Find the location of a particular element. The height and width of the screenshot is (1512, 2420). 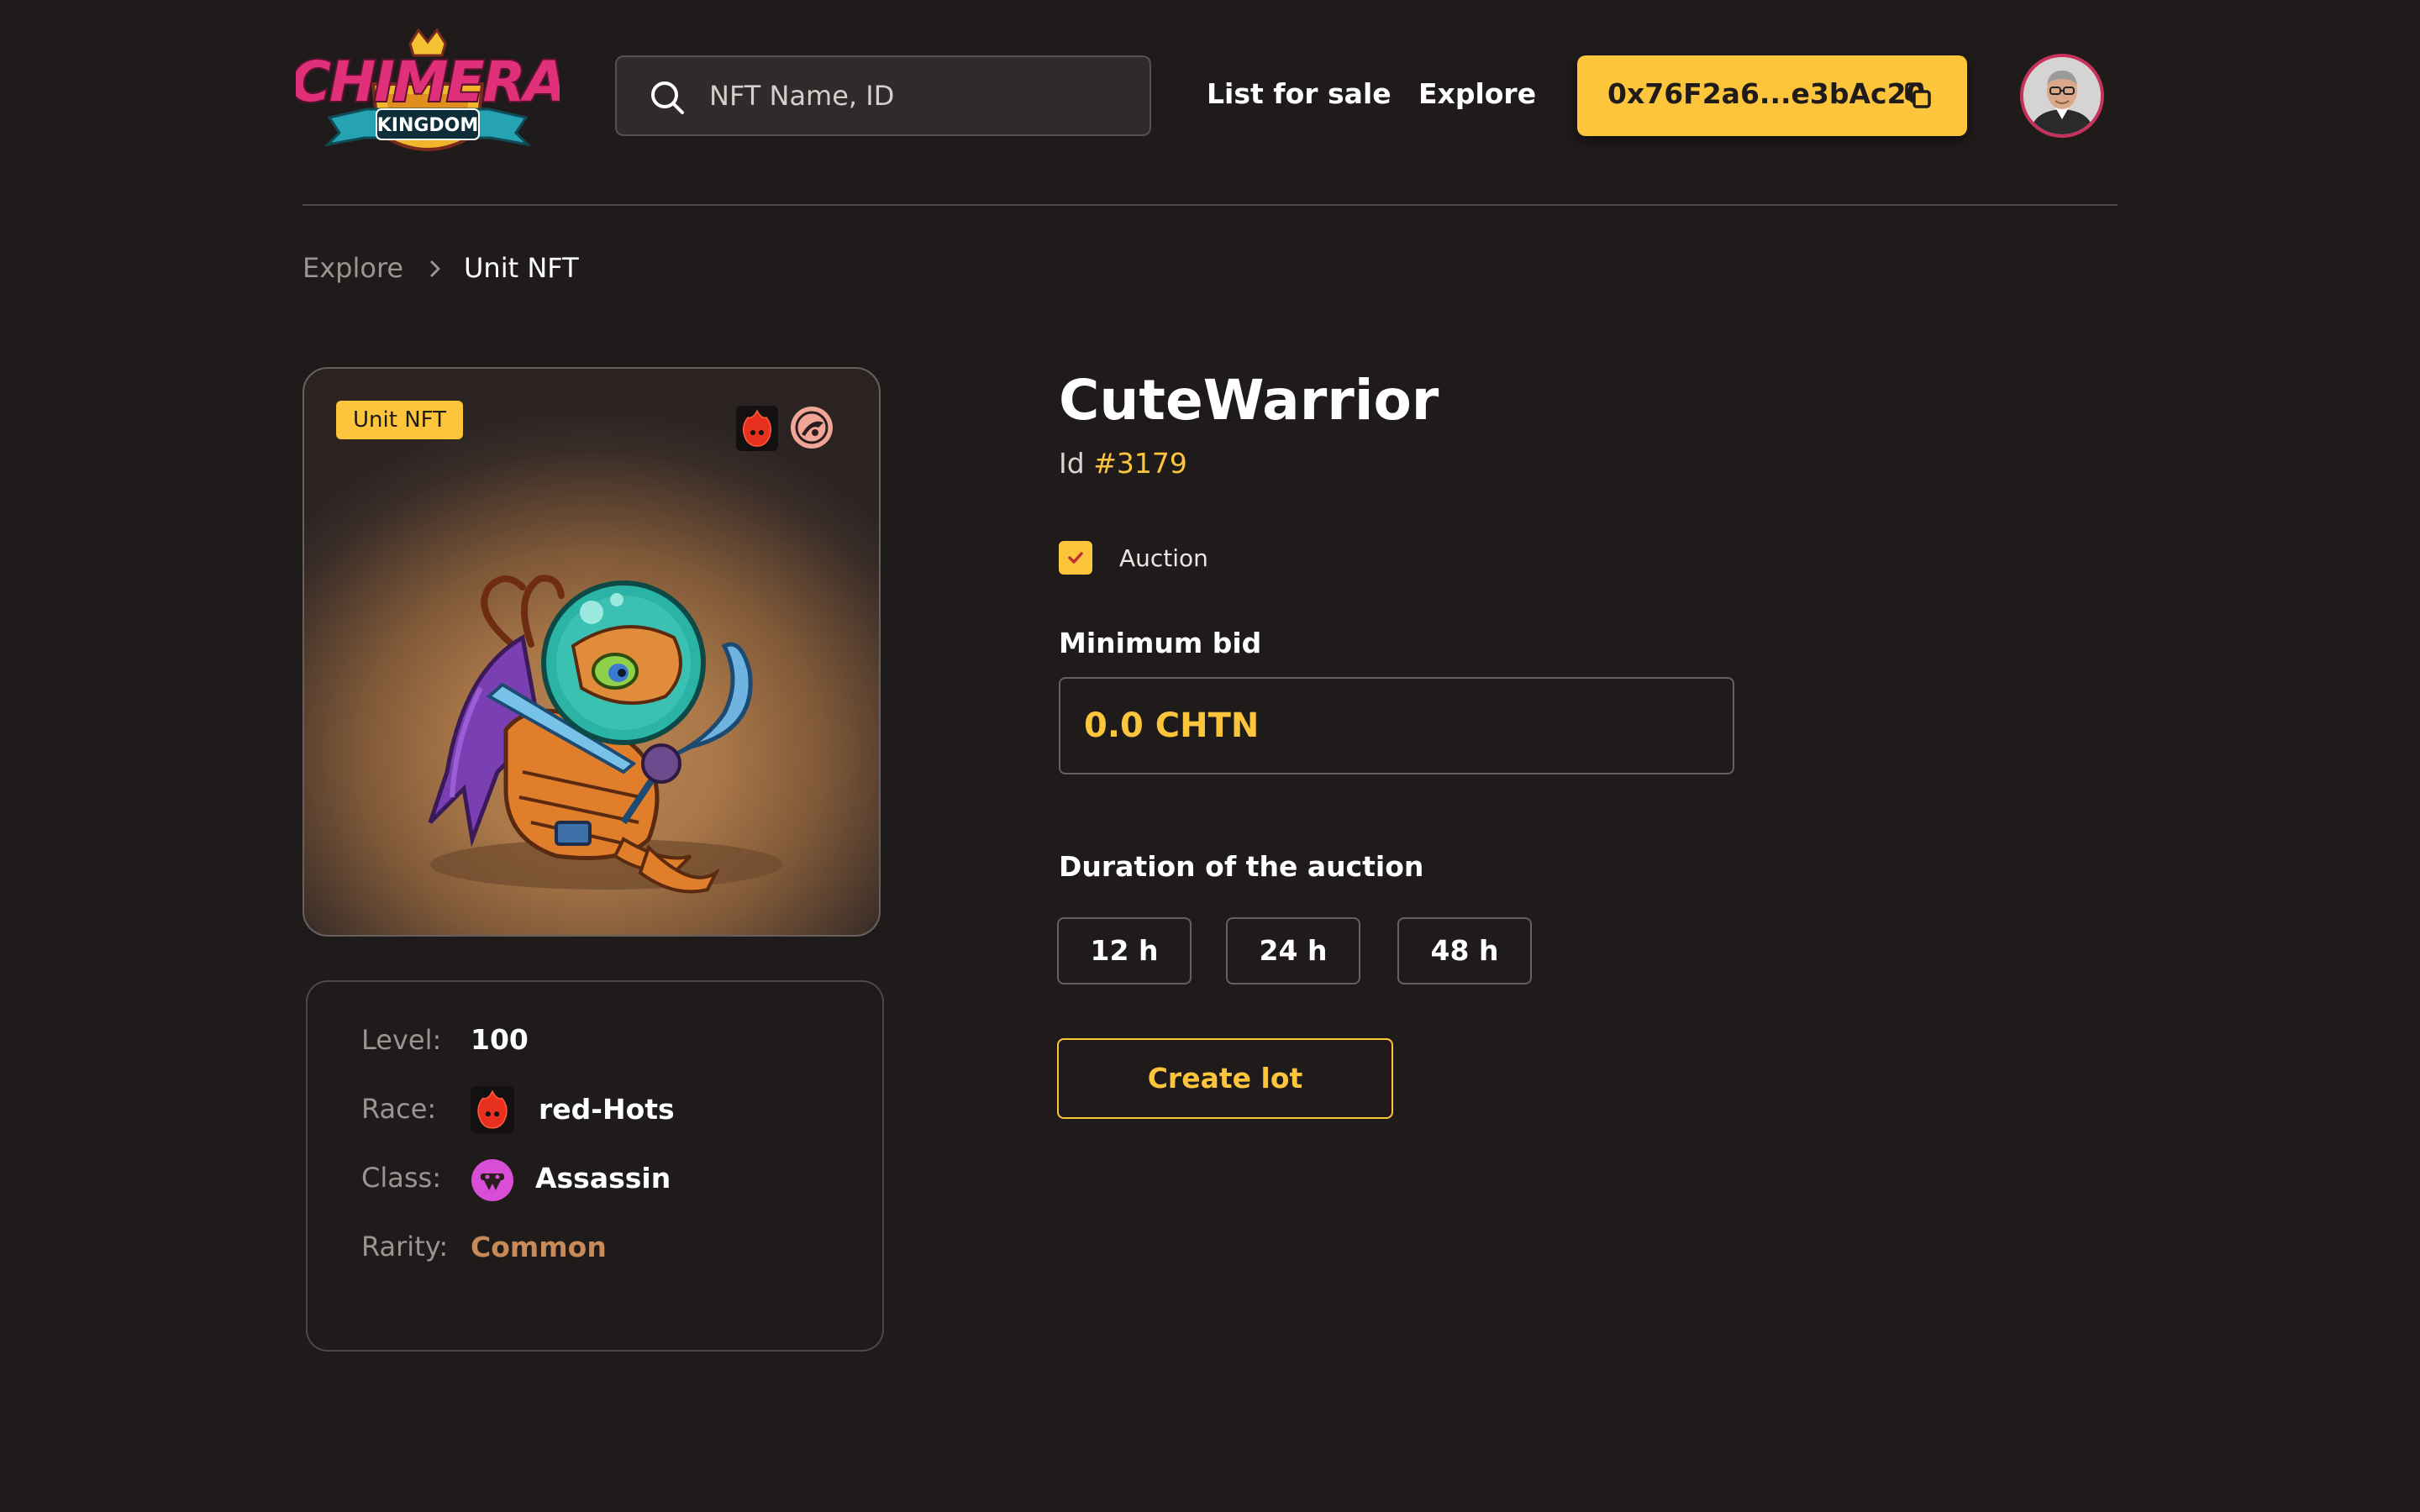

class-label: Class: is located at coordinates (401, 1178).